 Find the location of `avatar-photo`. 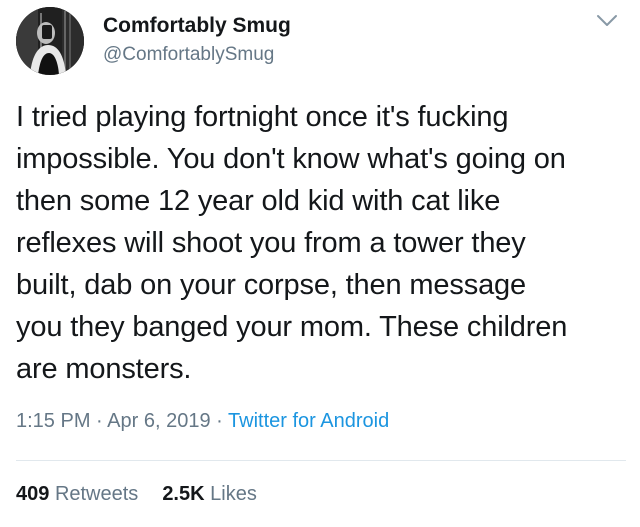

avatar-photo is located at coordinates (50, 41).